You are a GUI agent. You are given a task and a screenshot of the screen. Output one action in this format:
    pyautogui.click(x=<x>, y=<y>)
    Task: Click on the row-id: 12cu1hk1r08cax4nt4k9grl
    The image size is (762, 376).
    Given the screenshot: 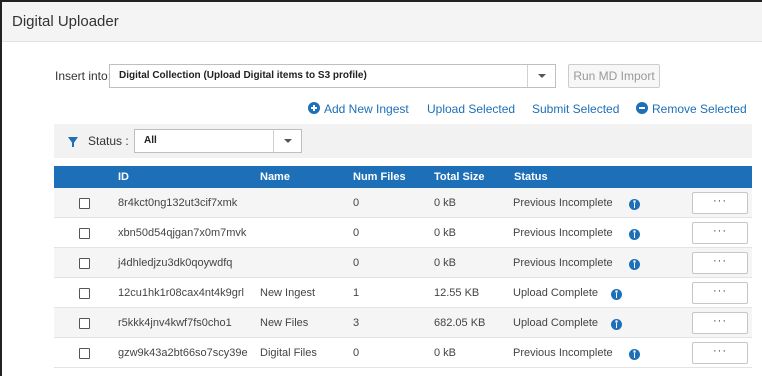 What is the action you would take?
    pyautogui.click(x=181, y=293)
    